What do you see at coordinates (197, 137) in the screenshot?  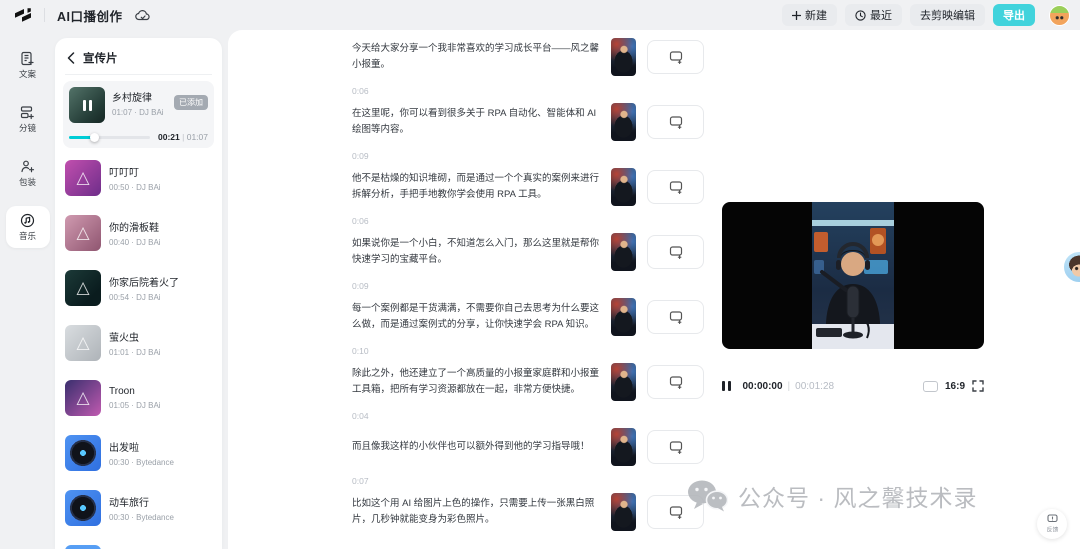 I see `total-time: 01:07` at bounding box center [197, 137].